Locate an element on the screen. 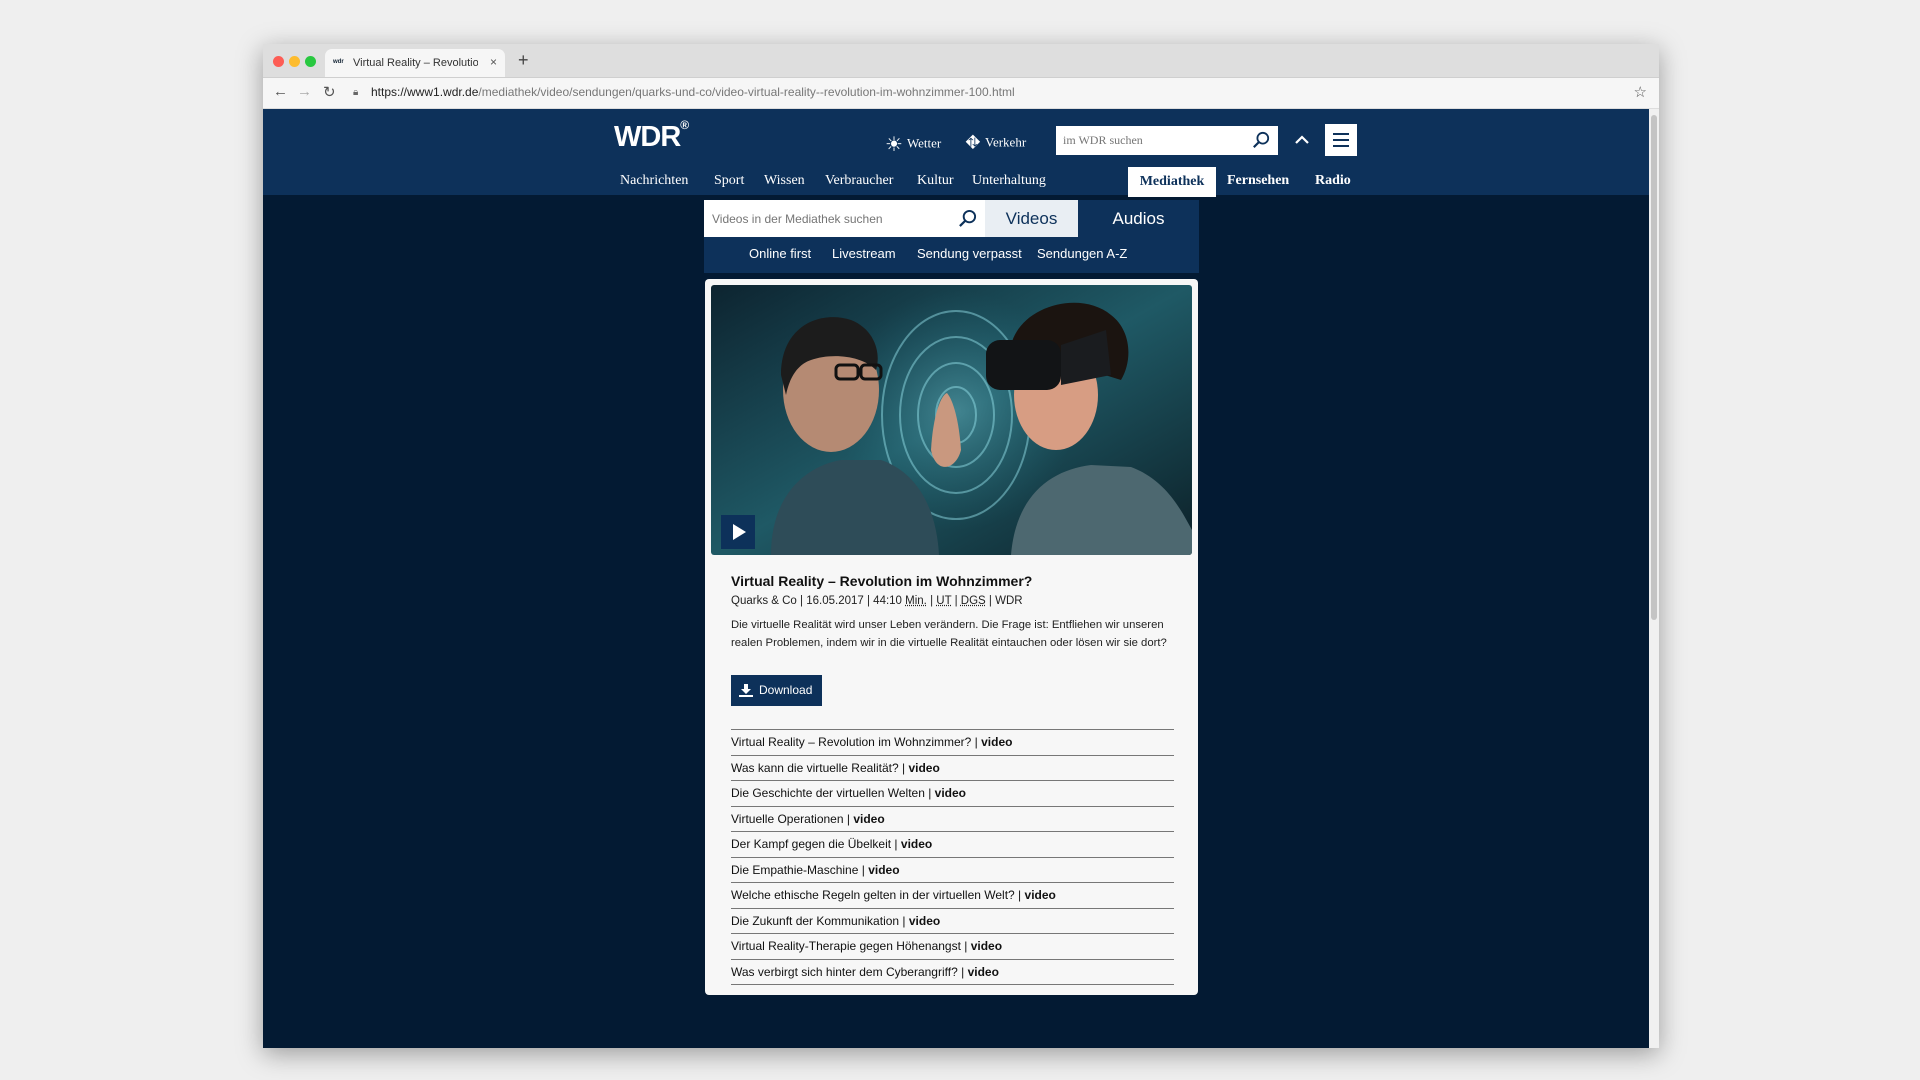 Image resolution: width=1920 pixels, height=1080 pixels. wdr-favicon-icon: wdr is located at coordinates (338, 62).